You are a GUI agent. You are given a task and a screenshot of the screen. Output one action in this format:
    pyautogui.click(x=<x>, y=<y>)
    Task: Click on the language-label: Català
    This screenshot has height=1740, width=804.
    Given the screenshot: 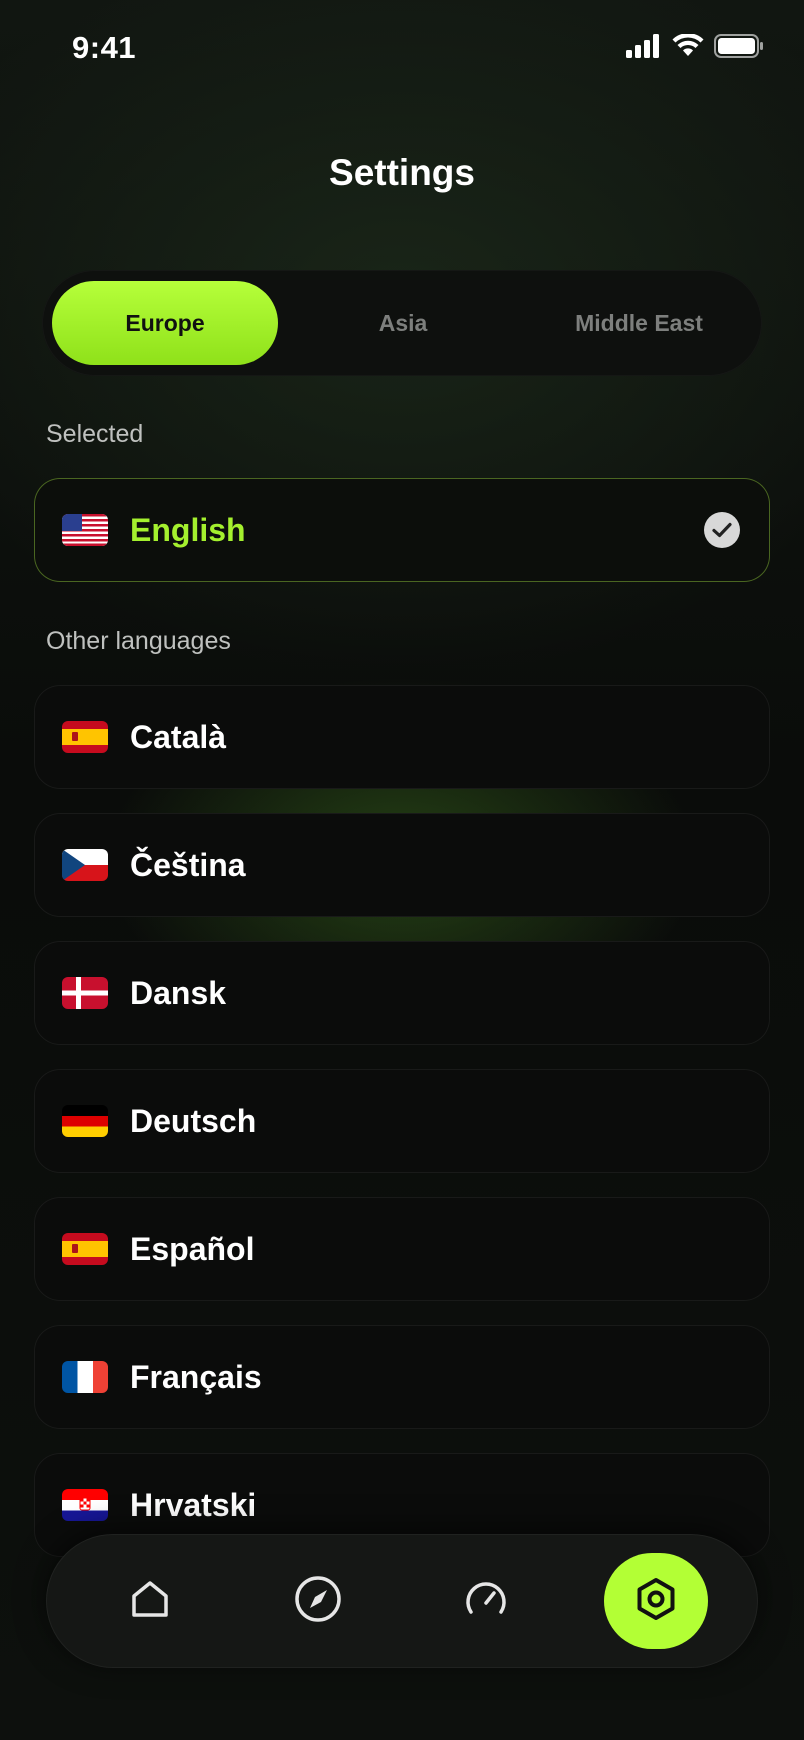 What is the action you would take?
    pyautogui.click(x=178, y=736)
    